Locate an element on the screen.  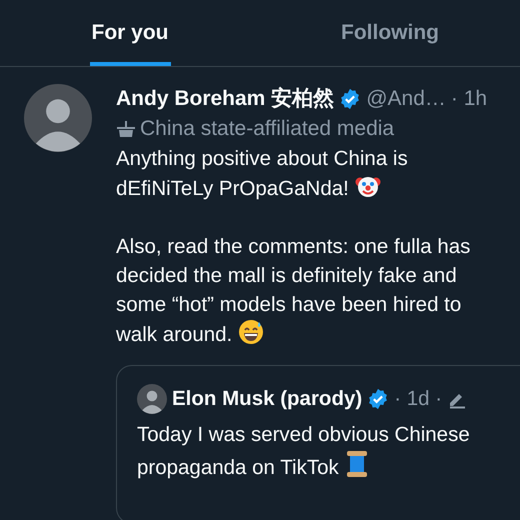
grinning-sweat-face-icon is located at coordinates (251, 332).